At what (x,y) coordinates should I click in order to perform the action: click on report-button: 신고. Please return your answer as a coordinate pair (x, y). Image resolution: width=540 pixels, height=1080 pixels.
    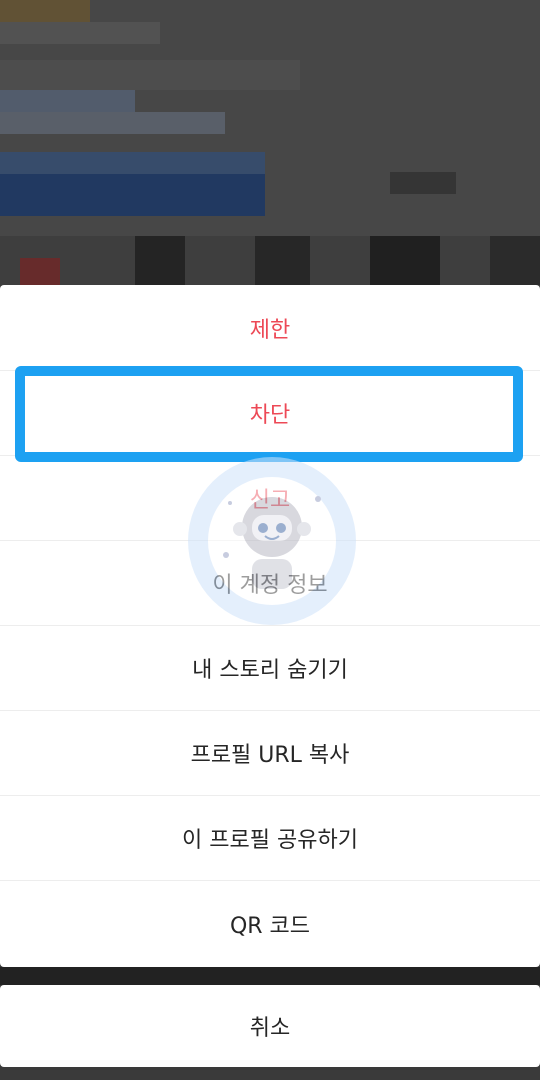
    Looking at the image, I should click on (270, 497).